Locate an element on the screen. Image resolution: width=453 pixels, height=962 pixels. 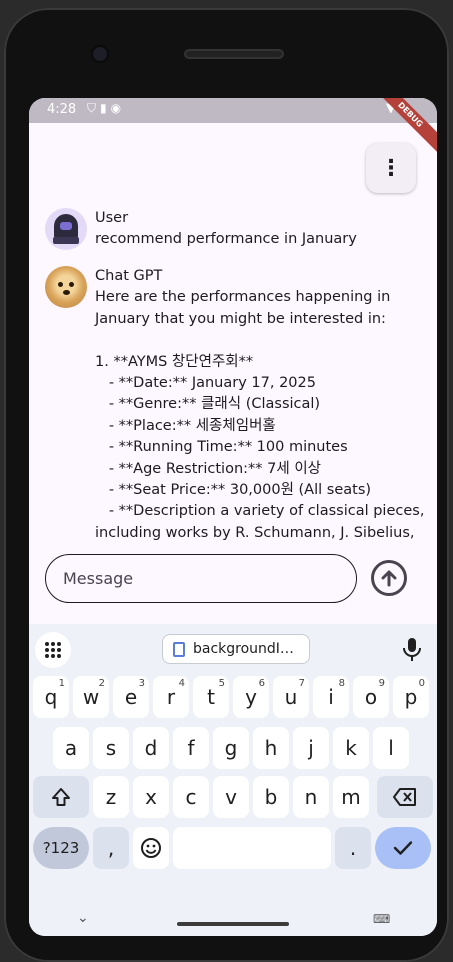
avatar-eye-left is located at coordinates (60, 284).